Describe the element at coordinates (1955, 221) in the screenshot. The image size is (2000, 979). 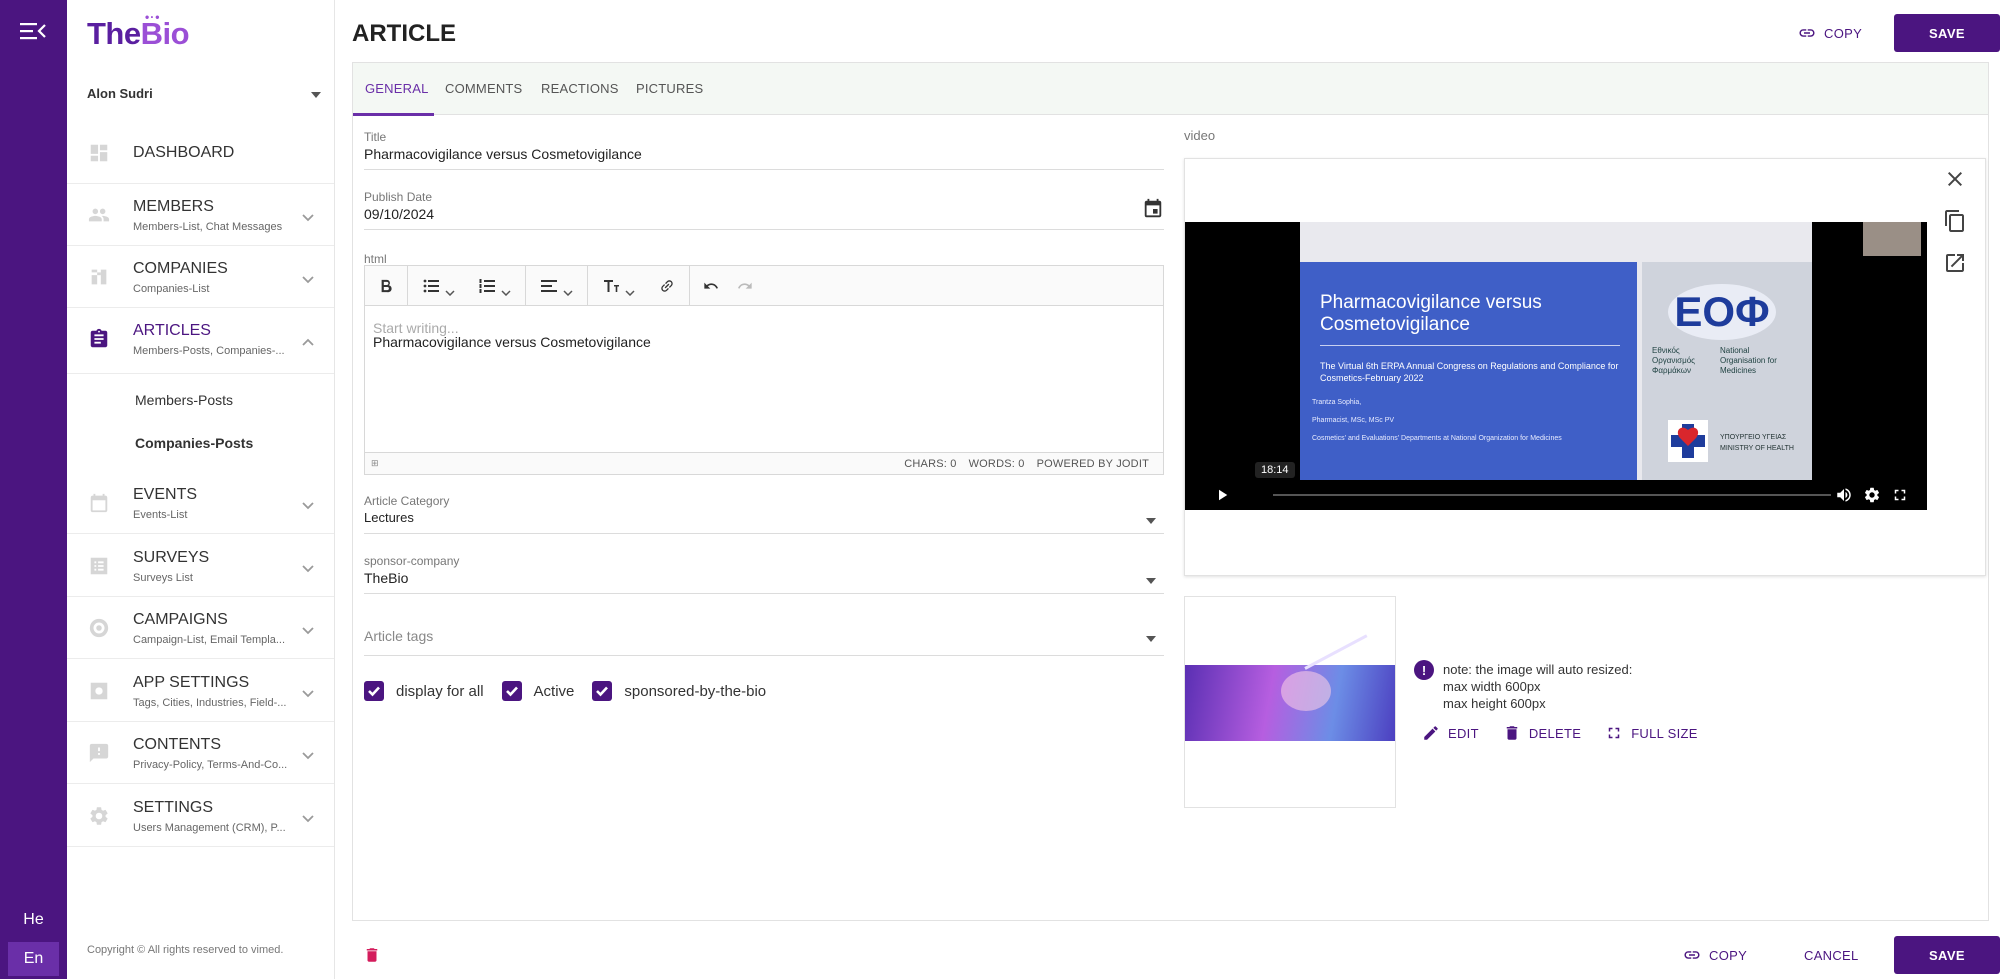
I see `copy-icon` at that location.